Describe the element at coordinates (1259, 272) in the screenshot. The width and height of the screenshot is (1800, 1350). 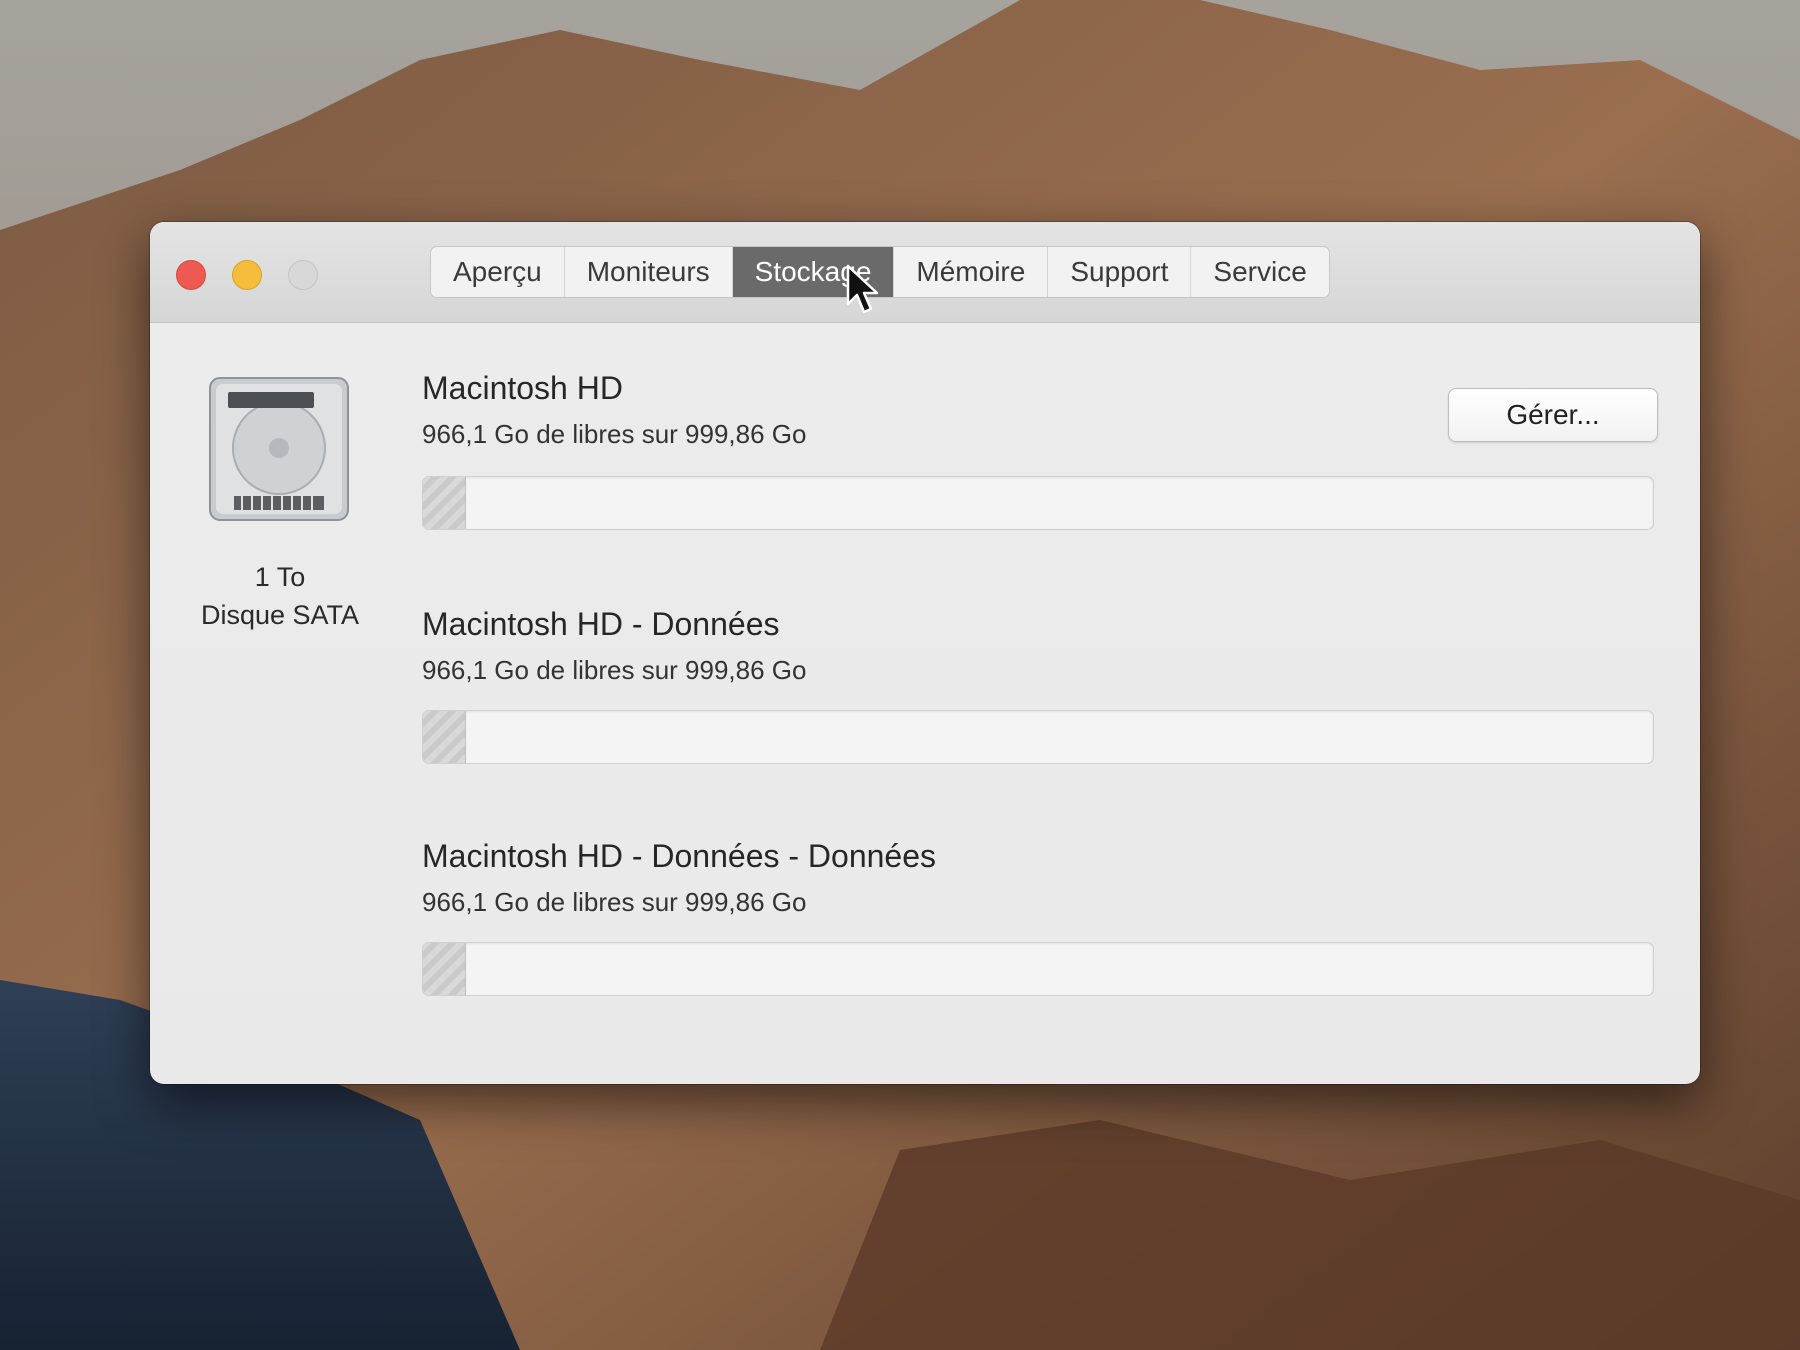
I see `tab-service: Service` at that location.